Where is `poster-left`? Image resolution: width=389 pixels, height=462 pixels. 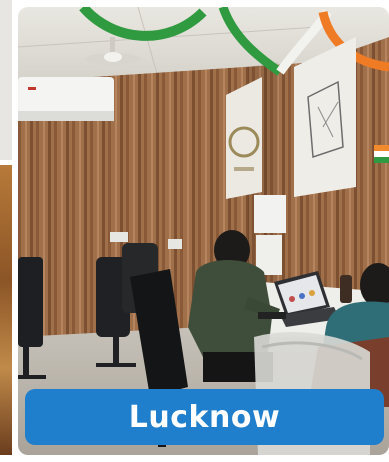
poster-left is located at coordinates (244, 138).